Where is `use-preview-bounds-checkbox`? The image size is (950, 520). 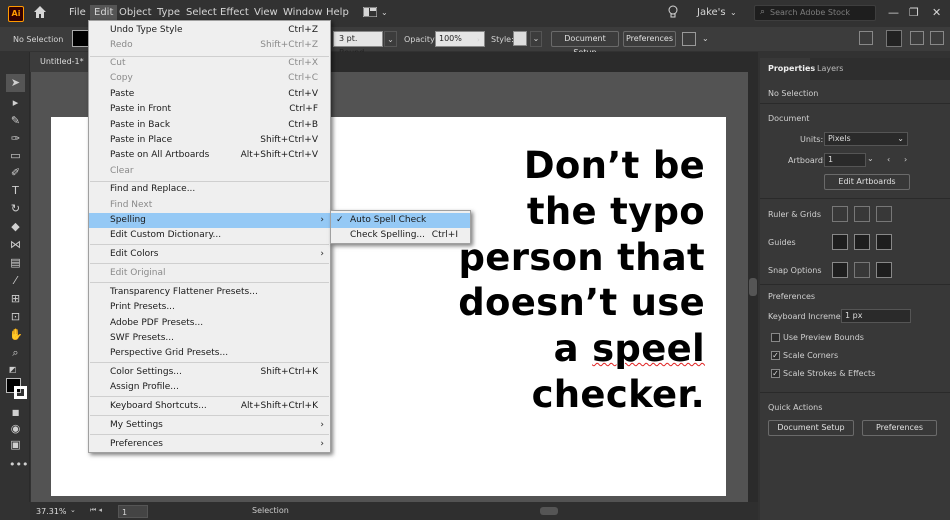 use-preview-bounds-checkbox is located at coordinates (775, 337).